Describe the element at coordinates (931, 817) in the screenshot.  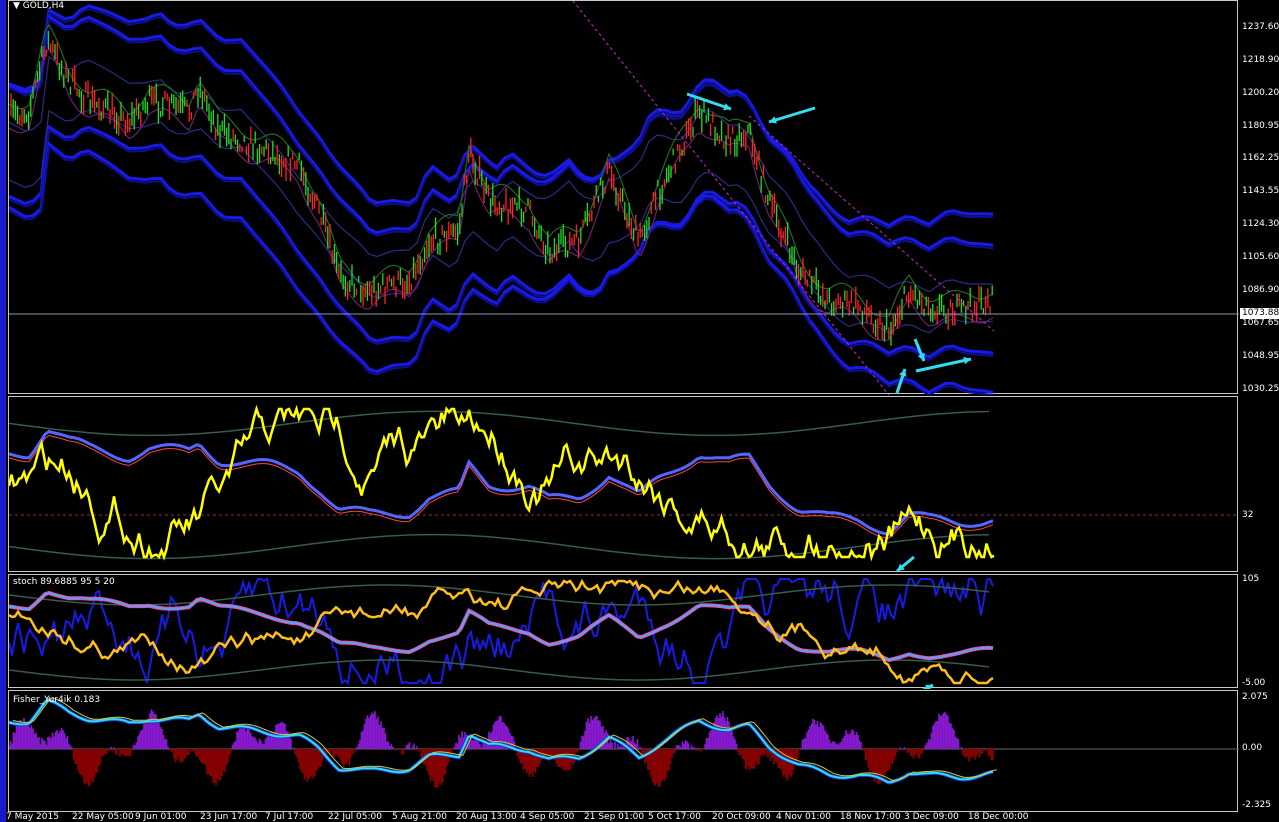
I see `time-label: 3 Dec 09:00` at that location.